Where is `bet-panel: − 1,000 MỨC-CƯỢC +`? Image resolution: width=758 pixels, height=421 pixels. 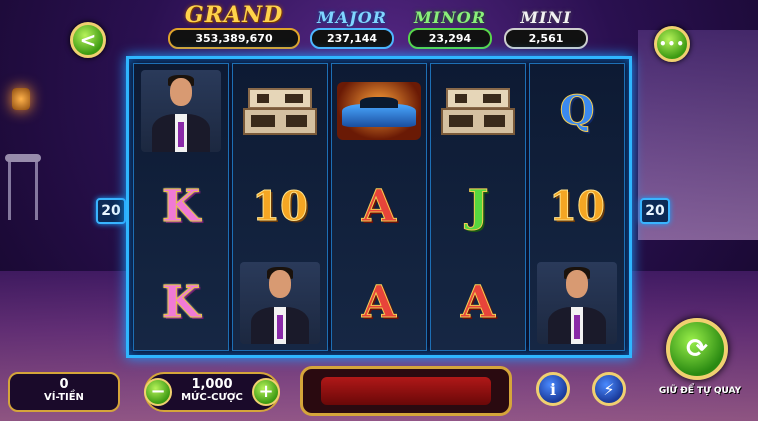
bet-panel: − 1,000 MỨC-CƯỢC + is located at coordinates (212, 392).